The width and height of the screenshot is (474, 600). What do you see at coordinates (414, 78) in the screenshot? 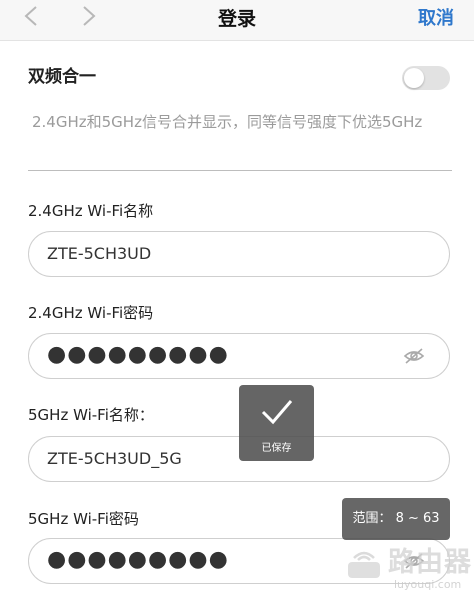
I see `toggle-knob` at bounding box center [414, 78].